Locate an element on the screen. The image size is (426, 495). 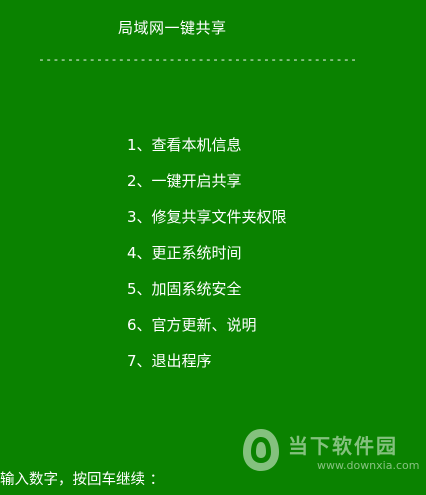
menu-item-correct-time: 4、更正系统时间 is located at coordinates (184, 252).